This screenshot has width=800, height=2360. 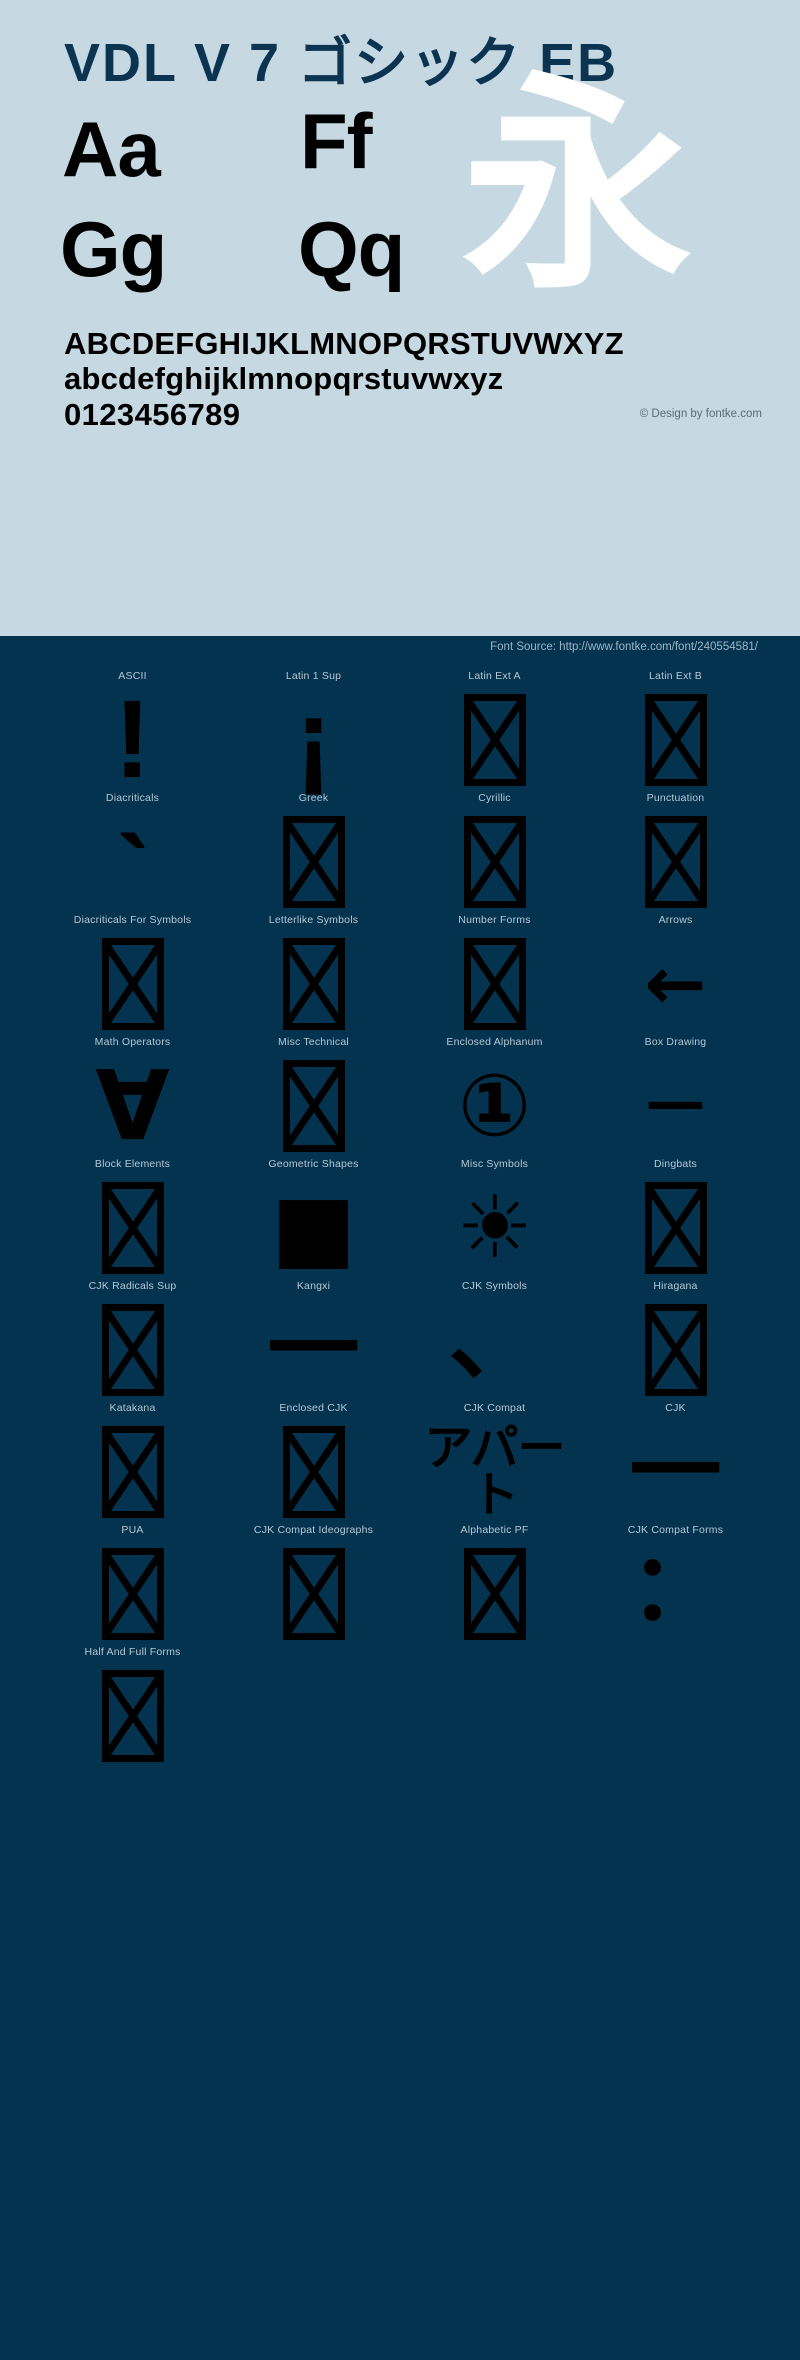 I want to click on sample-pair-aa: Aa, so click(x=111, y=149).